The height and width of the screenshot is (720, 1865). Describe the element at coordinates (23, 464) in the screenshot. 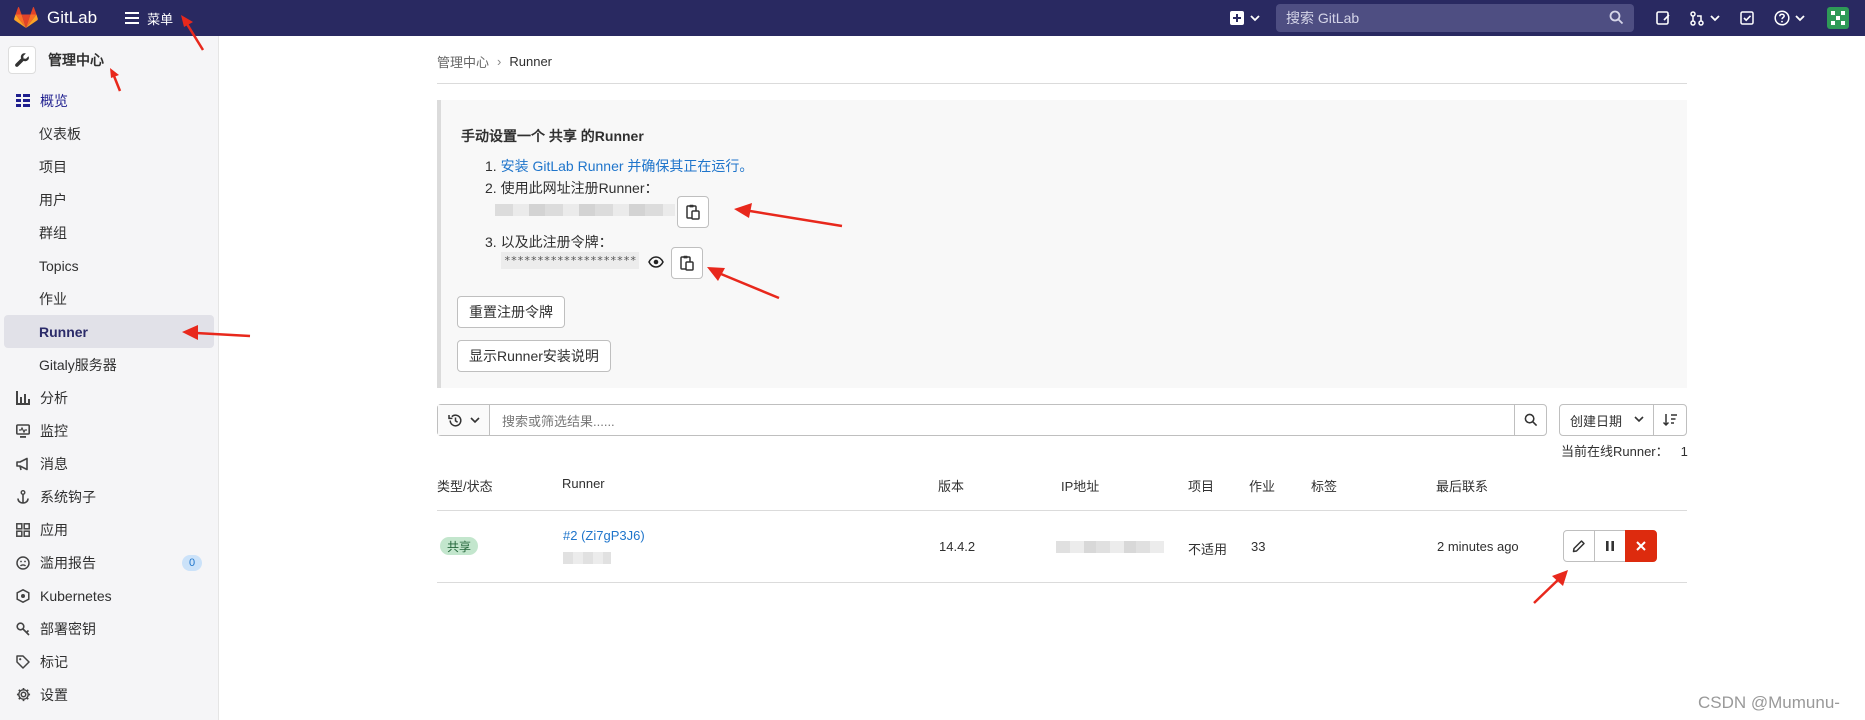

I see `bullhorn-icon` at that location.